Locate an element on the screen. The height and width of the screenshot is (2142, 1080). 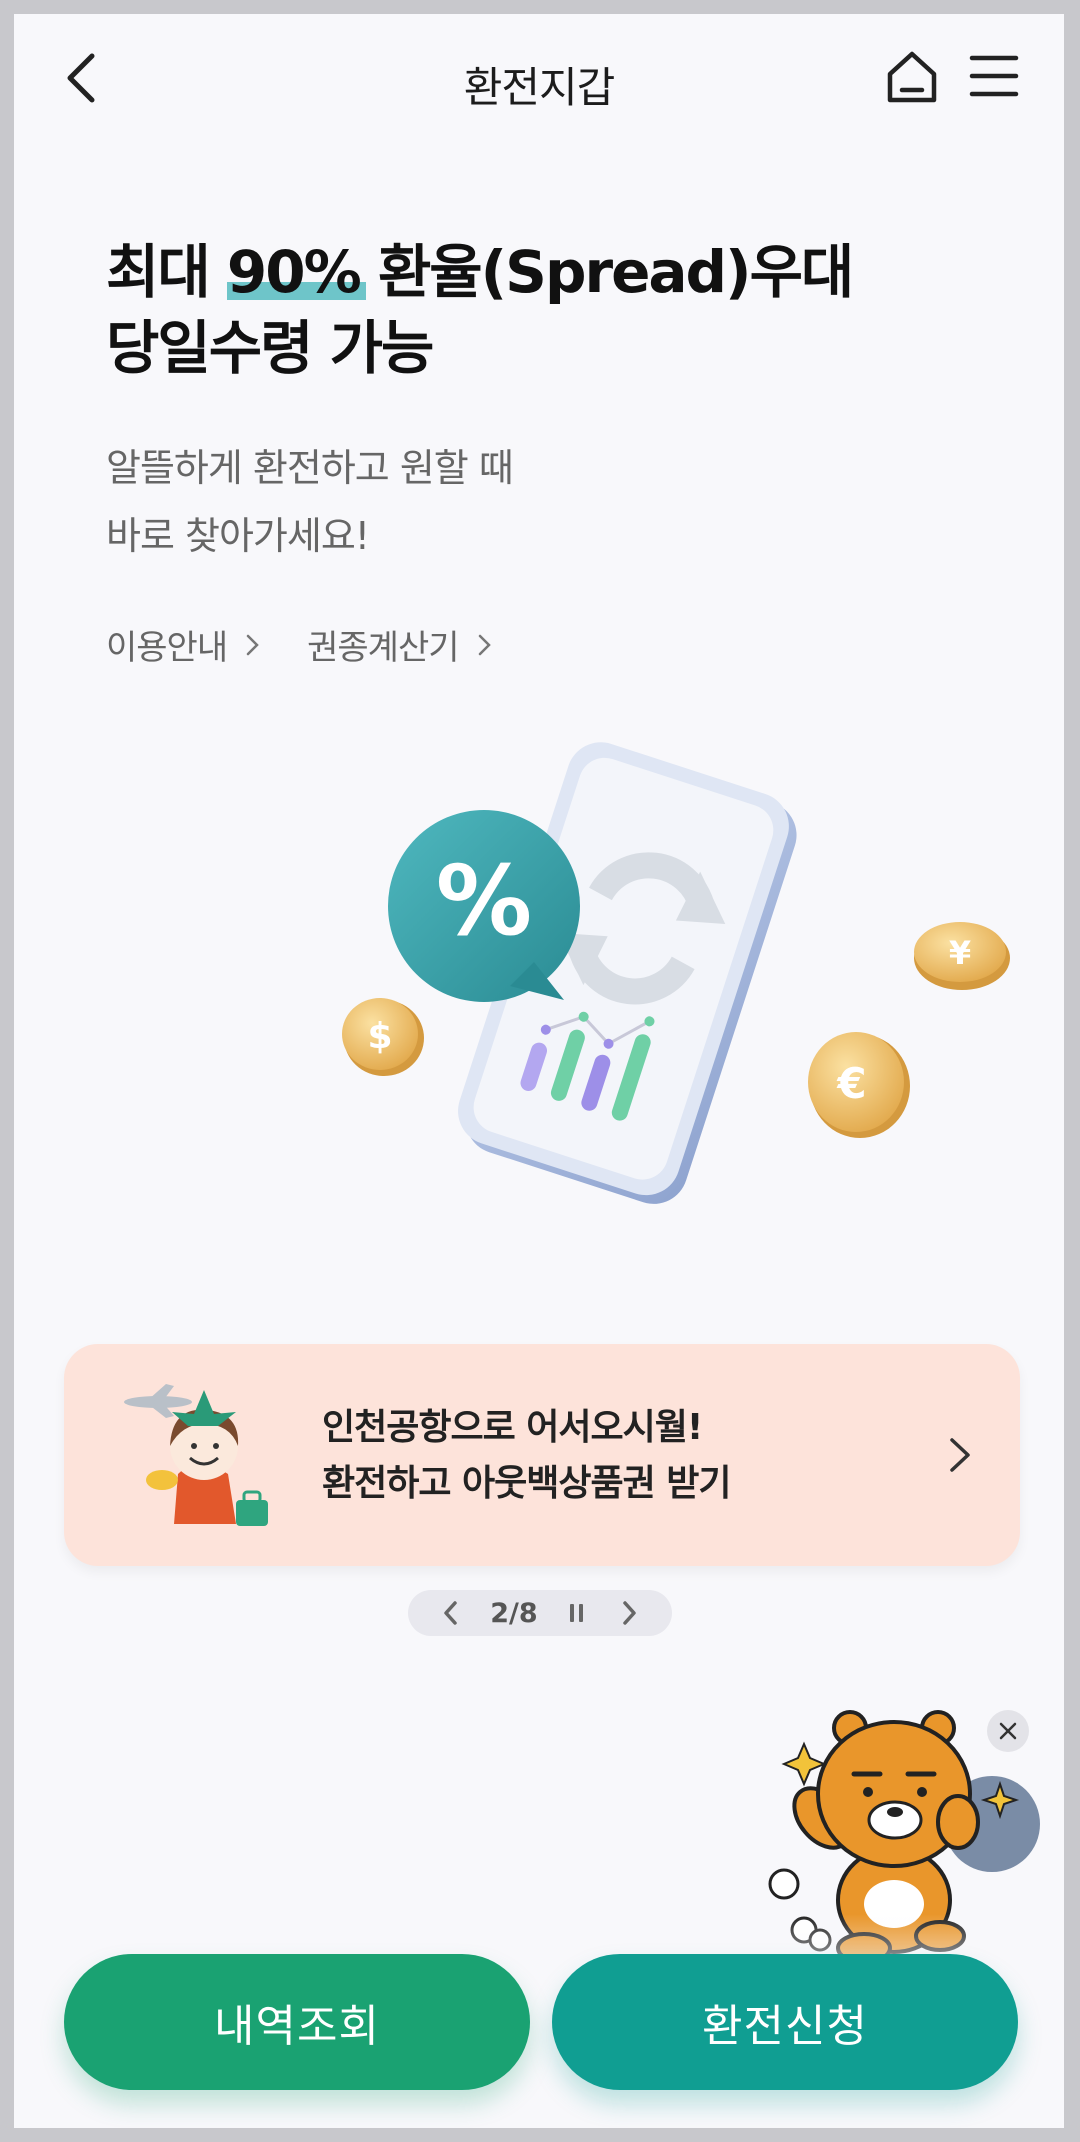
exchange-phone-illustration: % $ ¥ € is located at coordinates (676, 973).